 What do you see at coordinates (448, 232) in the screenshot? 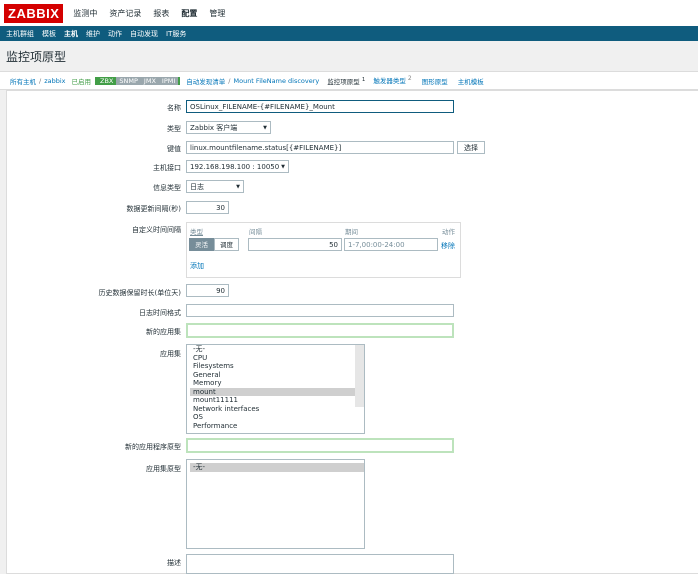
I see `col-action: 动作` at bounding box center [448, 232].